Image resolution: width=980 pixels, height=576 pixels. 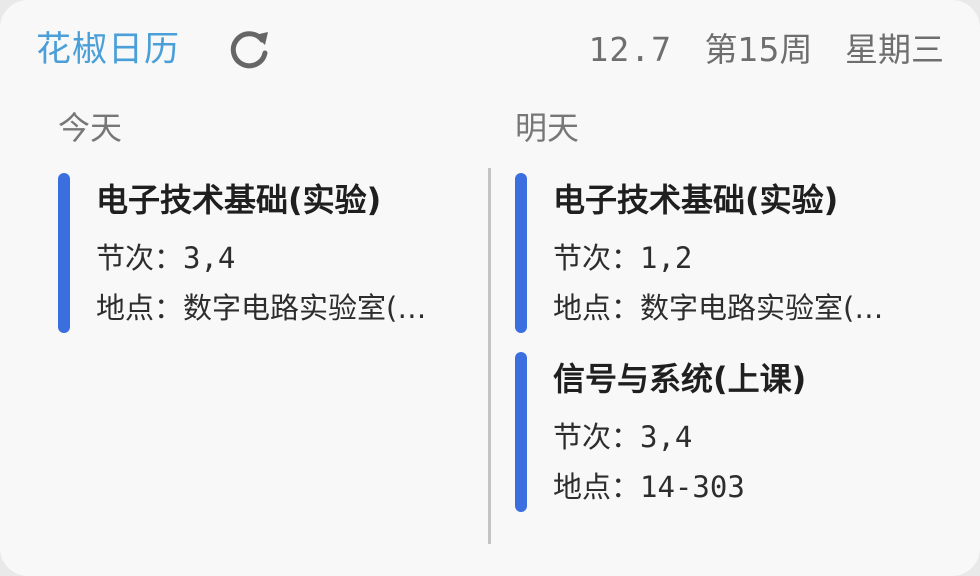 I want to click on course-card-tomorrow-2: 信号与系统(上课) 节次：3,4 地点：14-303, so click(x=725, y=432).